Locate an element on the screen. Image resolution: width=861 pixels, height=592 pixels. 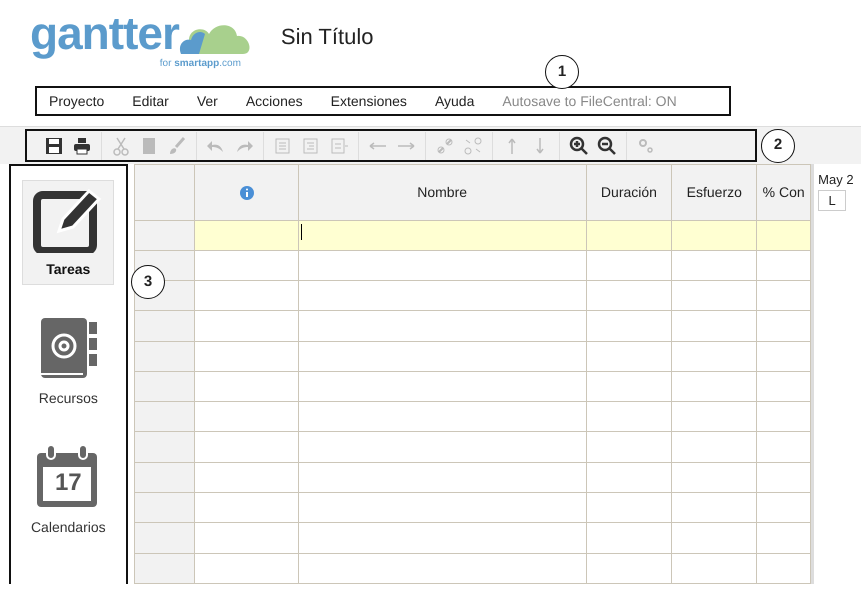
menu-item: Proyecto is located at coordinates (76, 101).